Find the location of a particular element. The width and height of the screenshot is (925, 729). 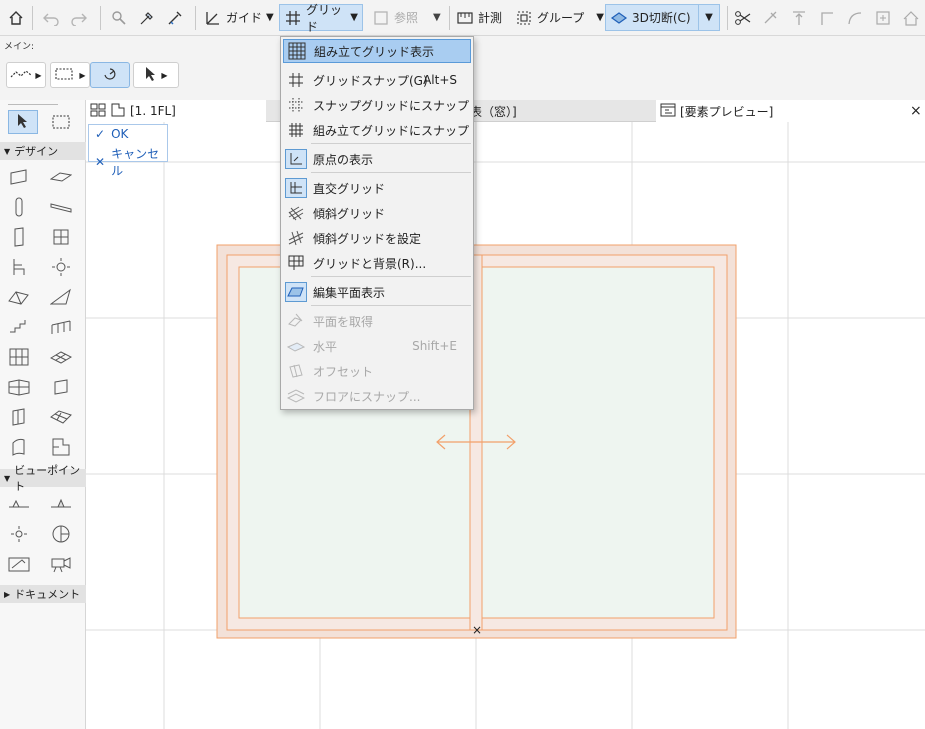

stair-tool is located at coordinates (19, 328).